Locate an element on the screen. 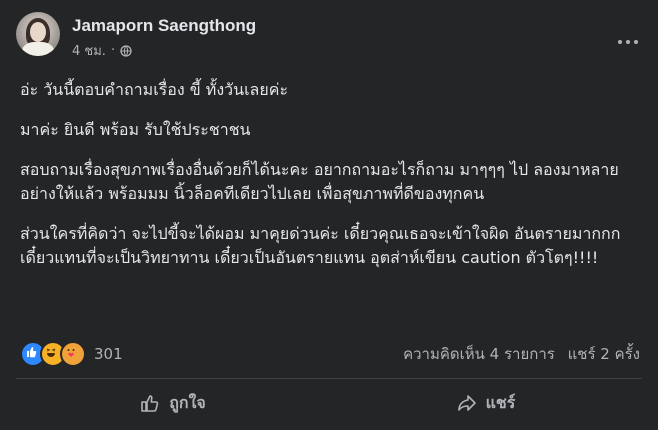 This screenshot has height=430, width=658. share-button: แชร์ is located at coordinates (485, 403).